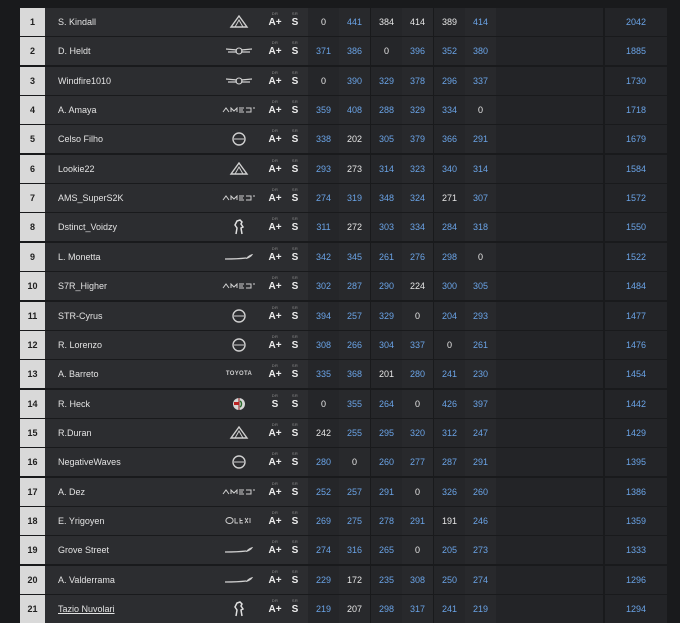 This screenshot has height=623, width=680. Describe the element at coordinates (343, 491) in the screenshot. I see `table-row: 17 A. Dez DR A+ SR S 252 257 291 0 326 260 1386` at that location.